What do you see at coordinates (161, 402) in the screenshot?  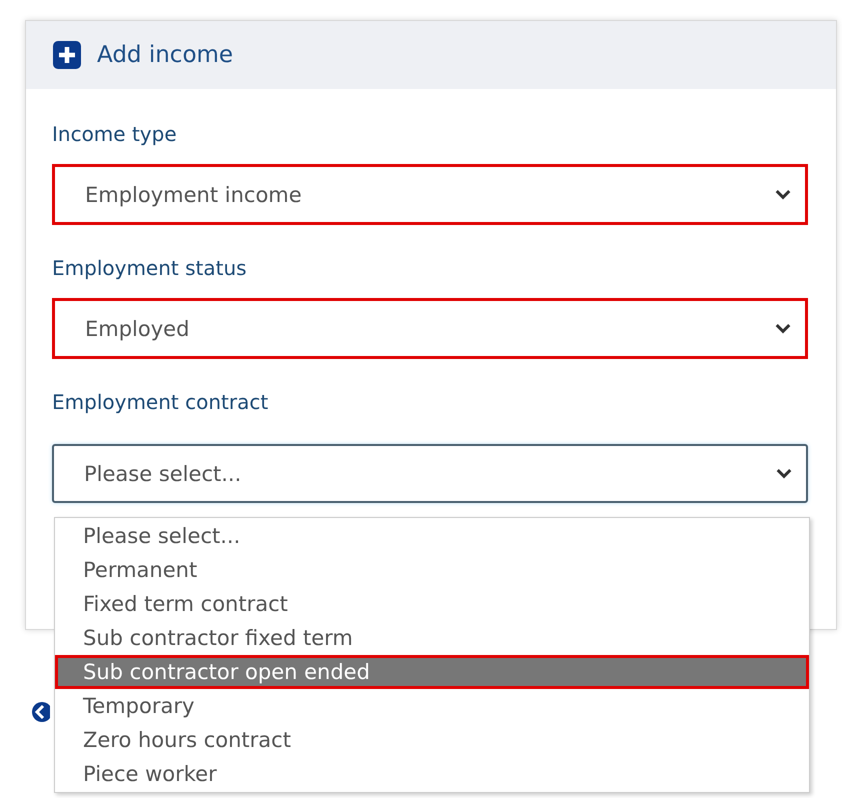 I see `field-label: Employment contract` at bounding box center [161, 402].